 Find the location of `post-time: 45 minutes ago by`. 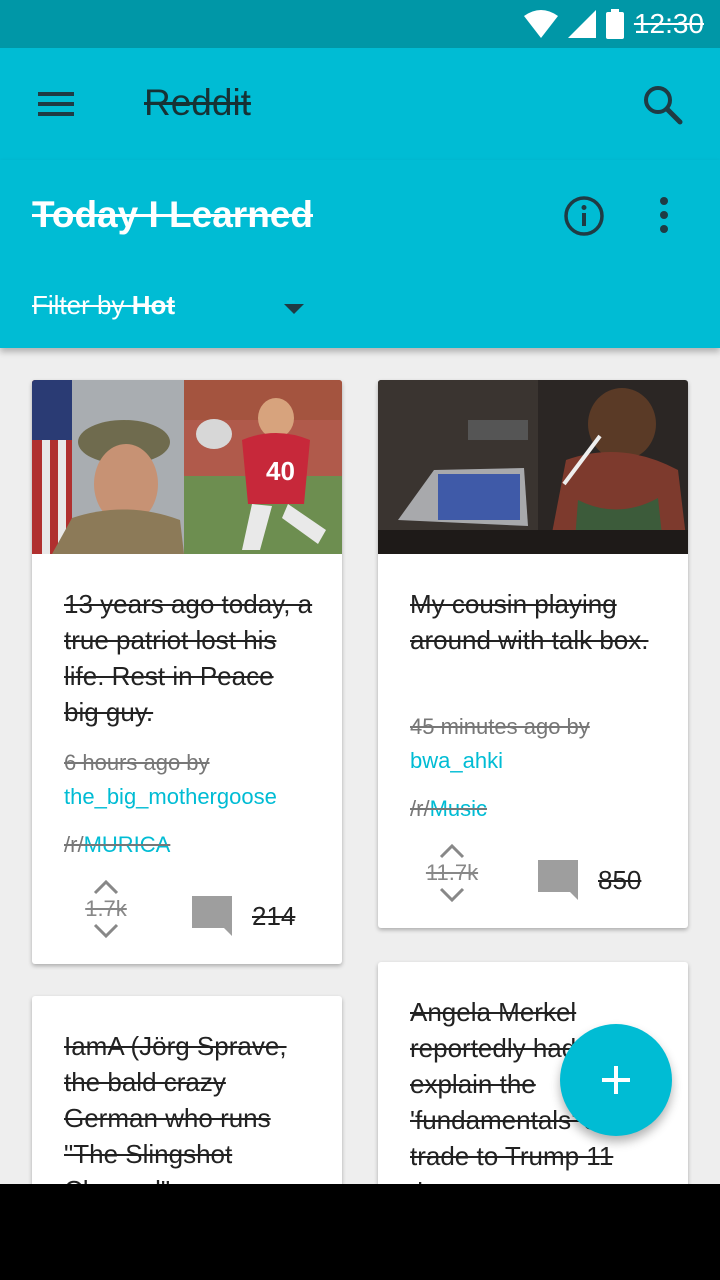

post-time: 45 minutes ago by is located at coordinates (500, 726).